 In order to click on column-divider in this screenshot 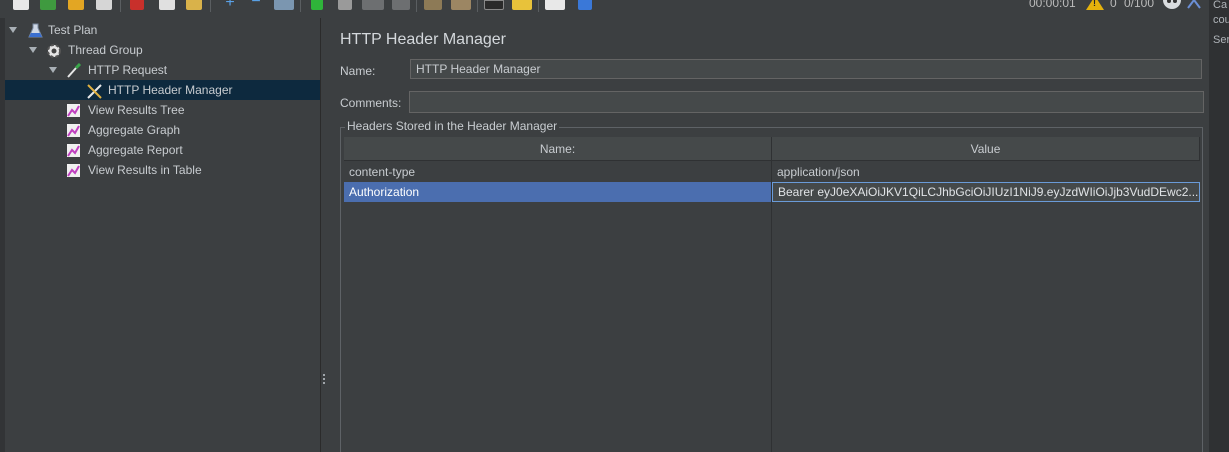, I will do `click(771, 306)`.